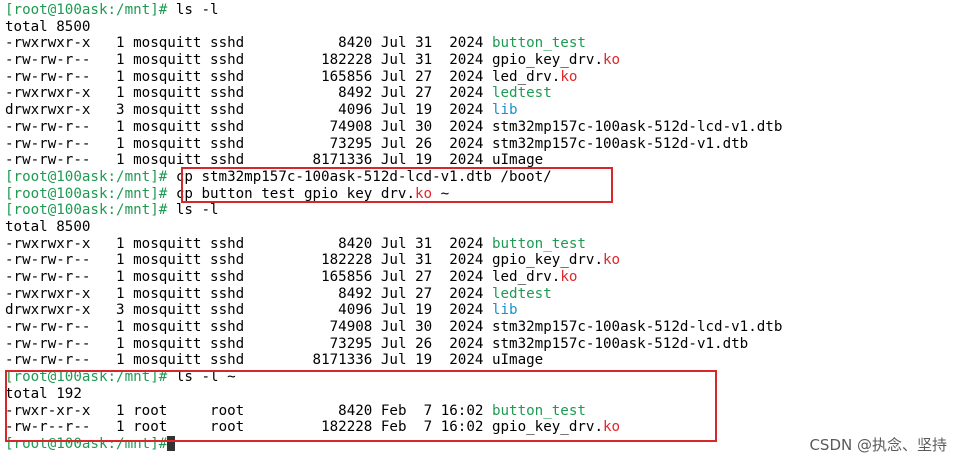 The height and width of the screenshot is (463, 953). I want to click on file-perms: -rw-r--r--, so click(48, 427).